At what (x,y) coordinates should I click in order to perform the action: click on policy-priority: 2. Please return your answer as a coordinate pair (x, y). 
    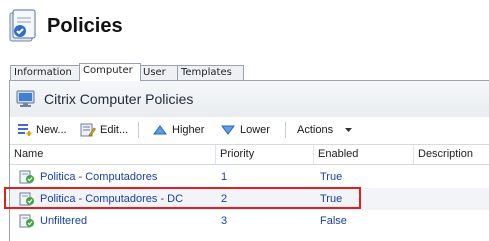
    Looking at the image, I should click on (224, 199).